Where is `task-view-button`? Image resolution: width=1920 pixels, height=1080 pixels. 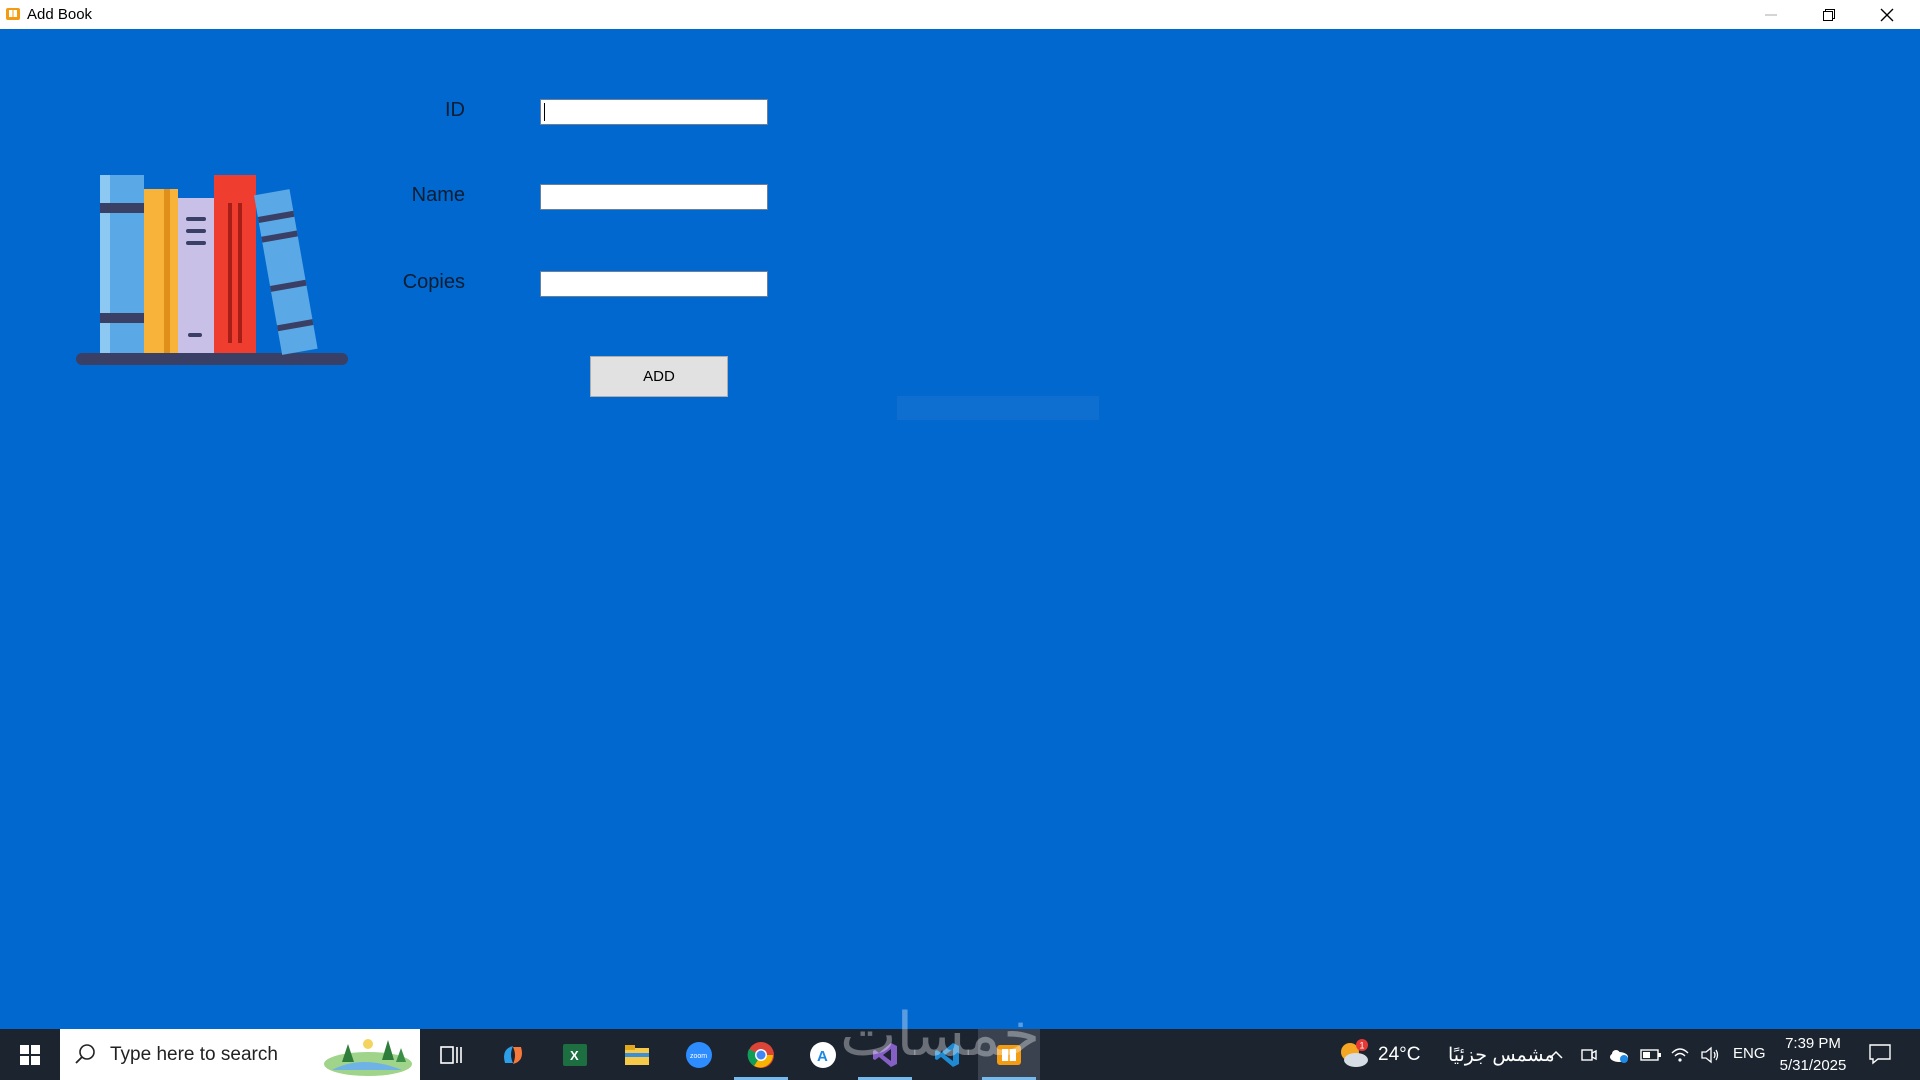 task-view-button is located at coordinates (451, 1054).